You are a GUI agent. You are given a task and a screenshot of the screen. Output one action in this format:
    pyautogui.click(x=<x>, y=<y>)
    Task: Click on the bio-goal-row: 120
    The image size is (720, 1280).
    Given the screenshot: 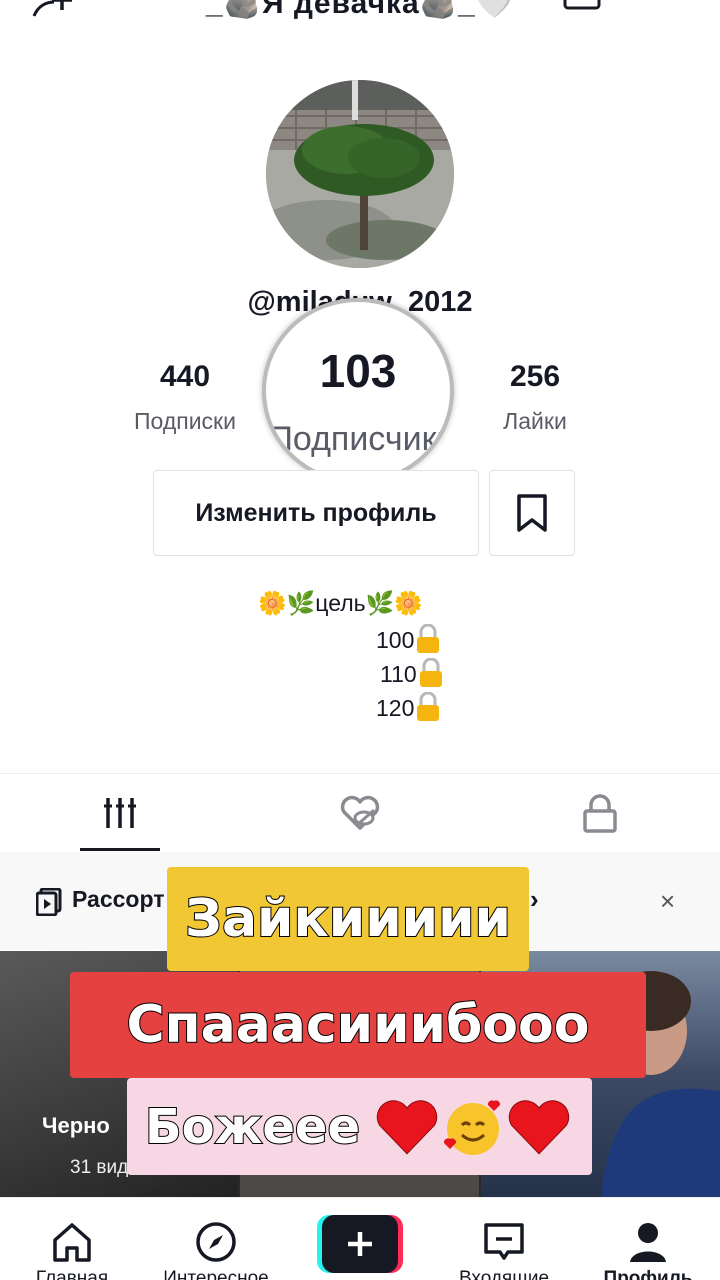 What is the action you would take?
    pyautogui.click(x=408, y=707)
    